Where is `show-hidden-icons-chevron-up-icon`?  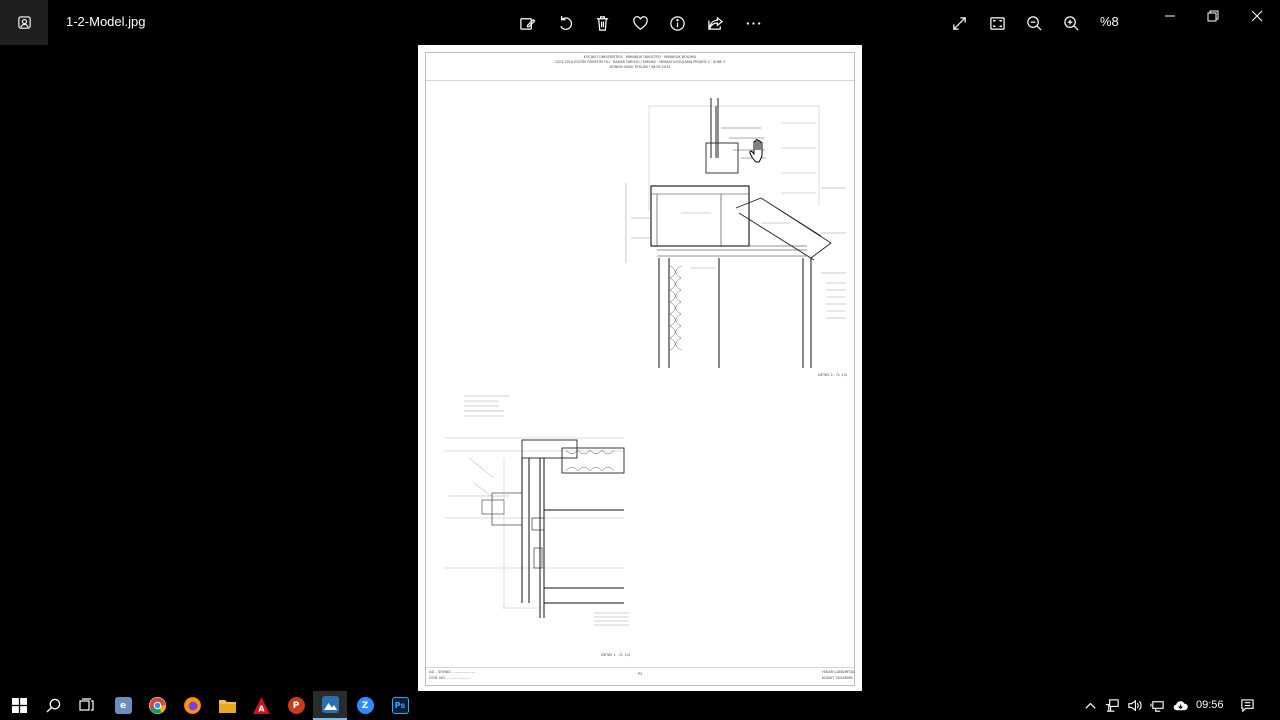
show-hidden-icons-chevron-up-icon is located at coordinates (1090, 705).